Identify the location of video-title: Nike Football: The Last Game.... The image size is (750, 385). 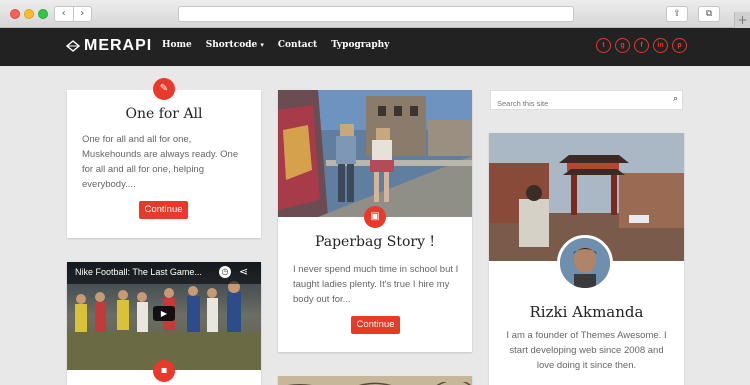
(138, 272).